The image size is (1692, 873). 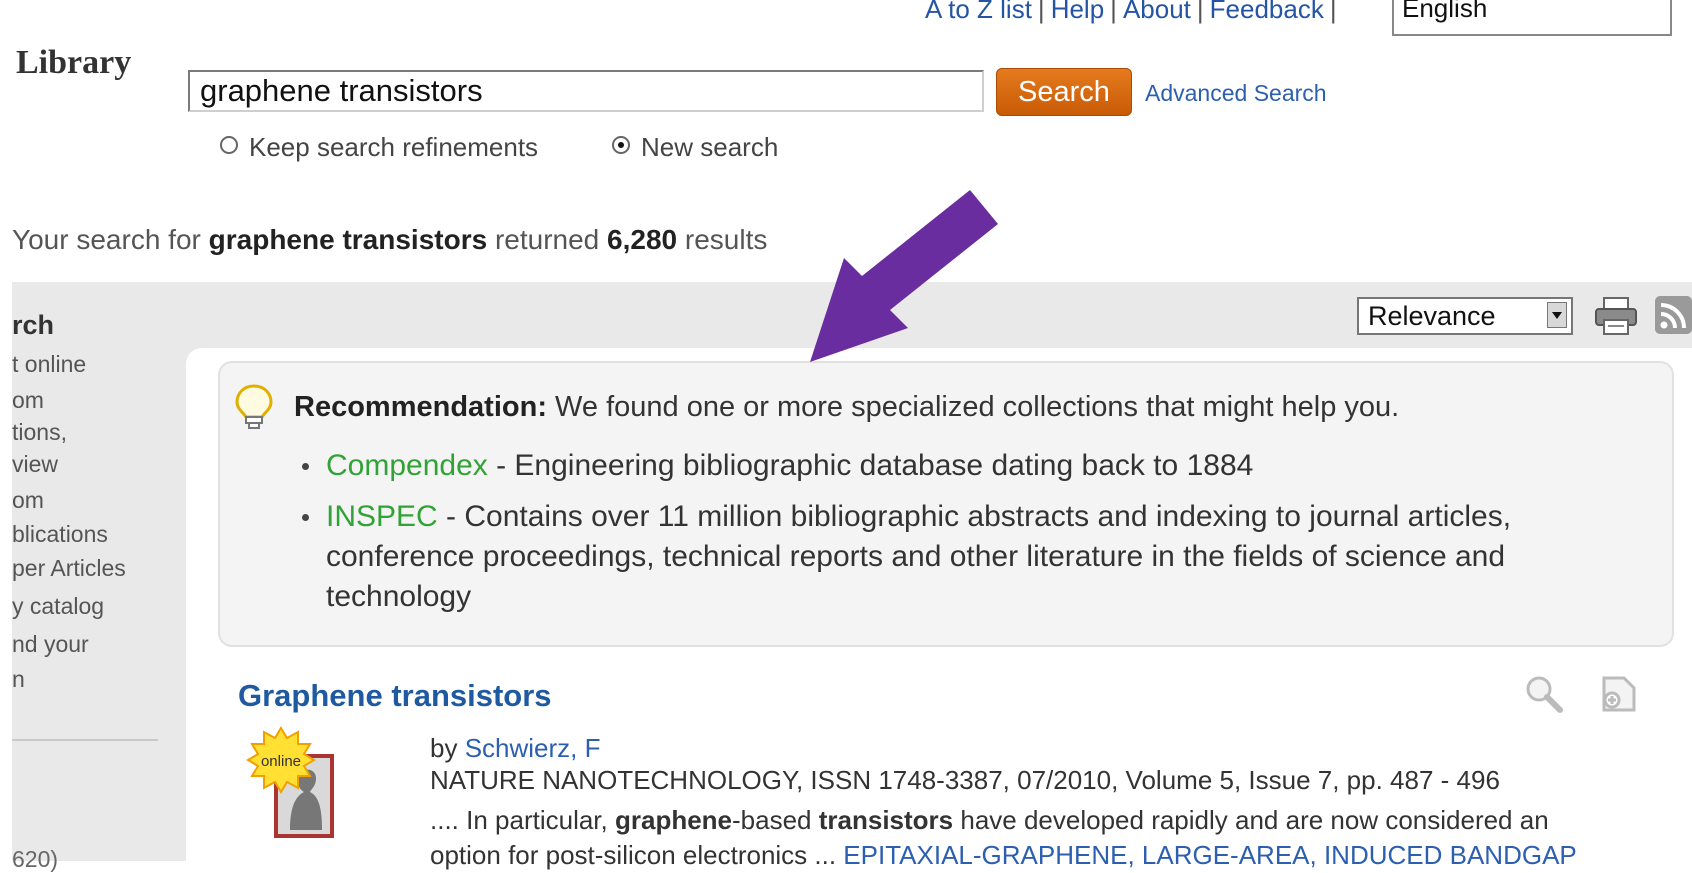 I want to click on sidebar-item: t online, so click(x=87, y=364).